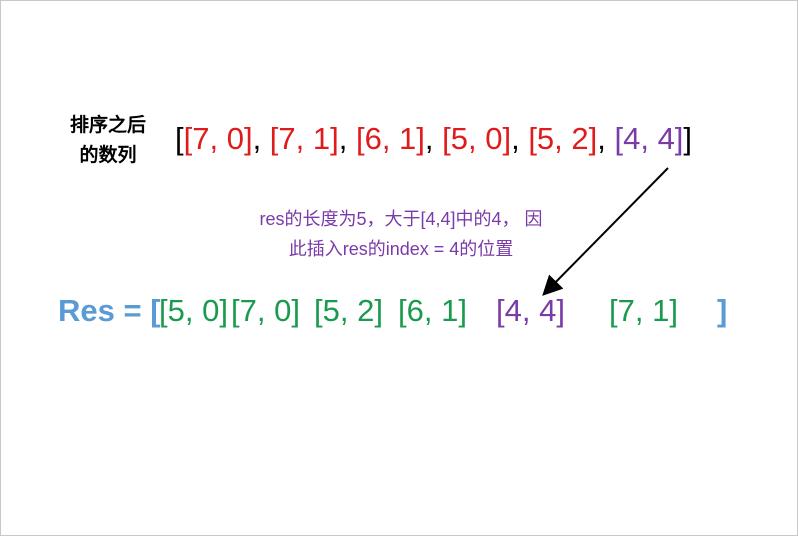  What do you see at coordinates (193, 310) in the screenshot?
I see `res-item-0: [5, 0]` at bounding box center [193, 310].